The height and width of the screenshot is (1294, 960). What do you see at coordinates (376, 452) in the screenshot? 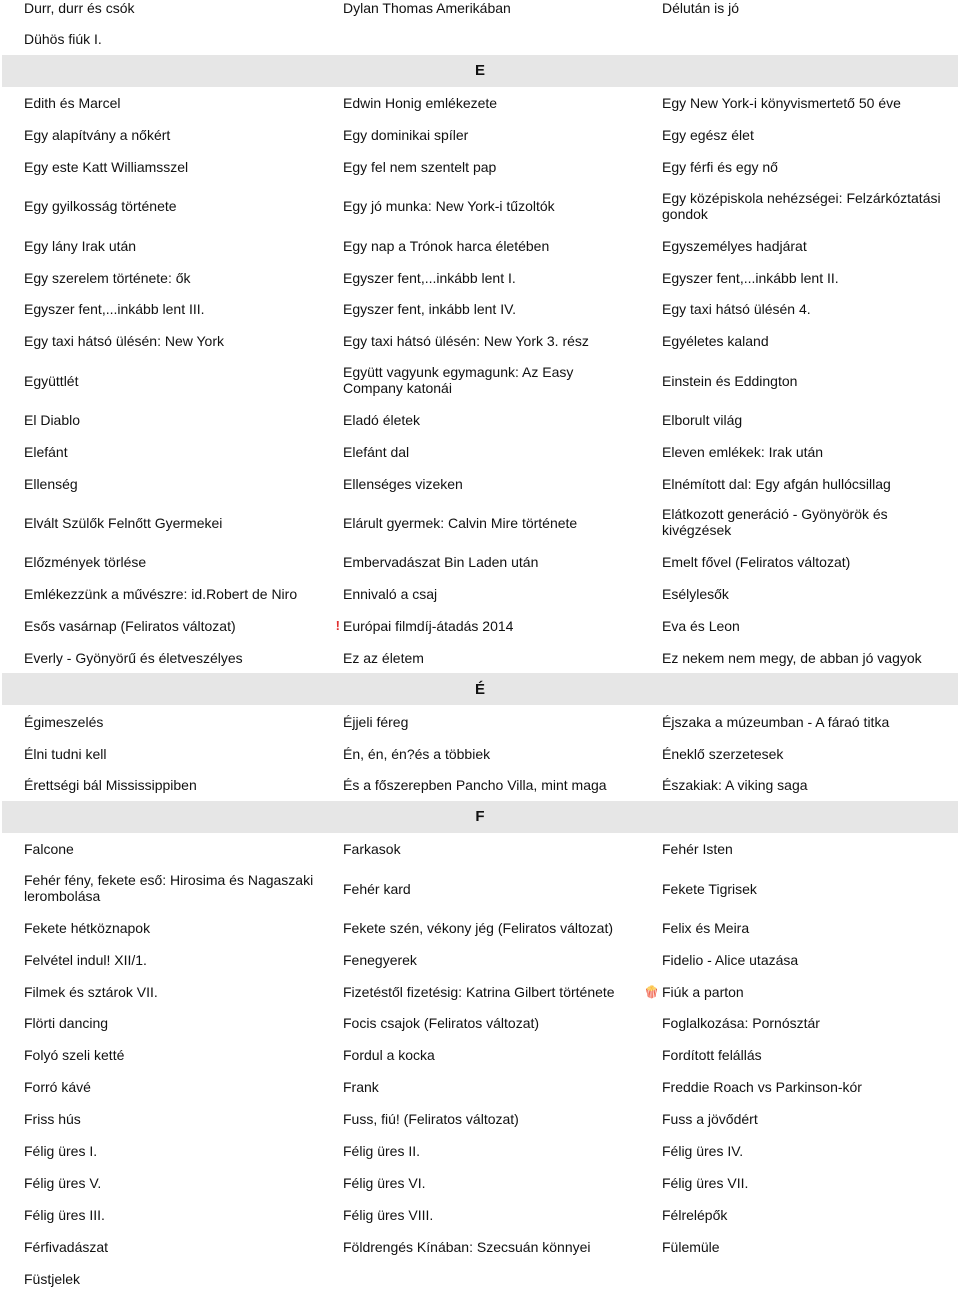
I see `title-link: Elefánt dal` at bounding box center [376, 452].